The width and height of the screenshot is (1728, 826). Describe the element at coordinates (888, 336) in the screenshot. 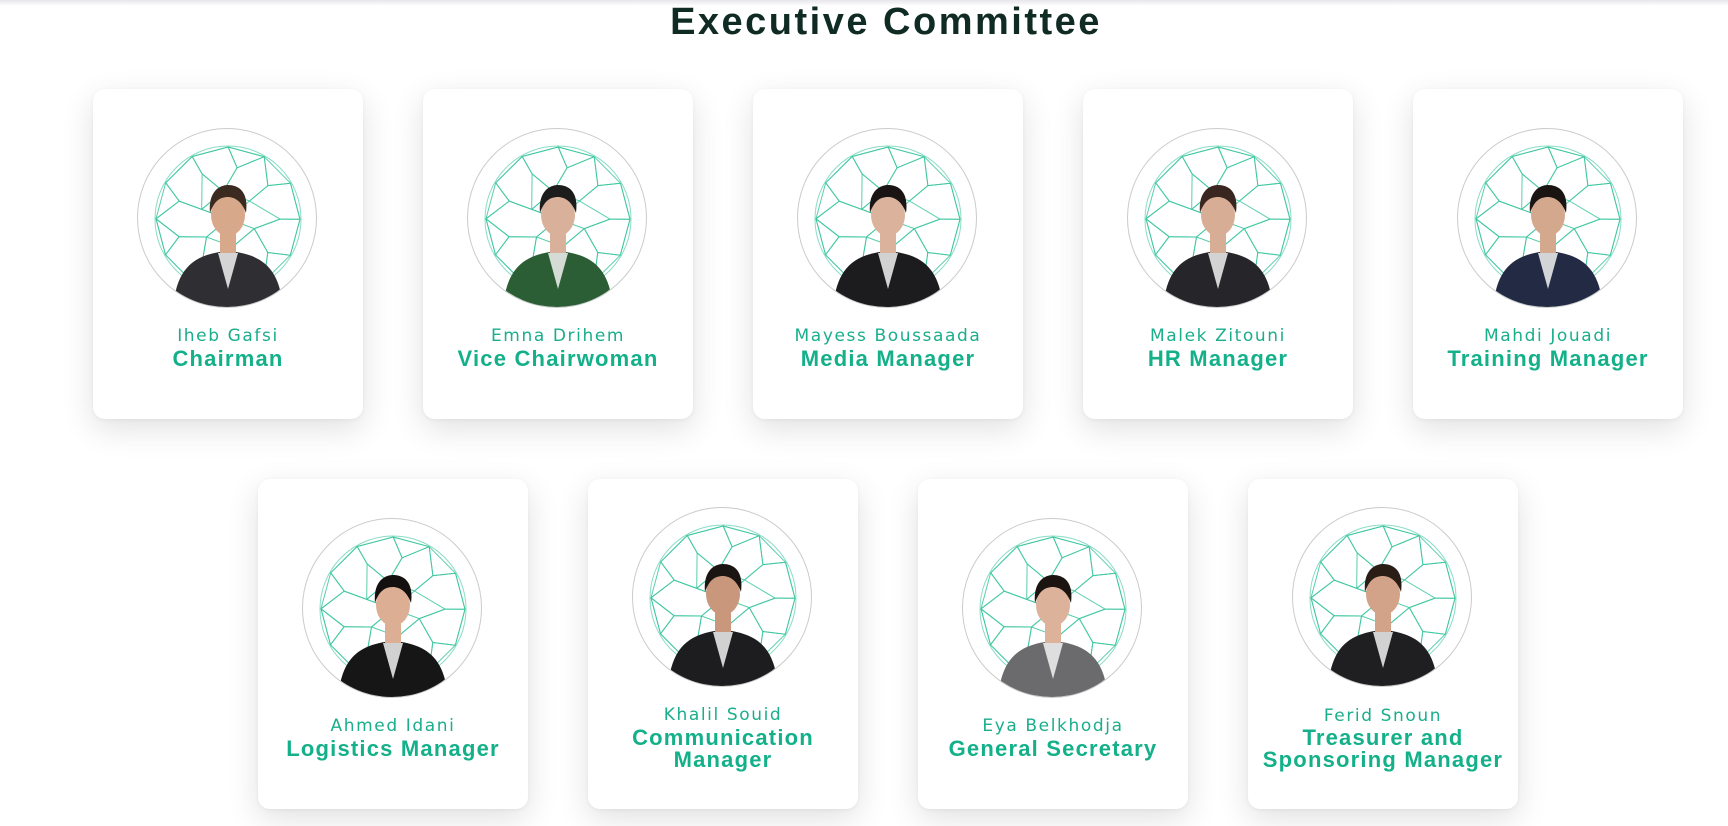

I see `member-name: Mayess Boussaada` at that location.